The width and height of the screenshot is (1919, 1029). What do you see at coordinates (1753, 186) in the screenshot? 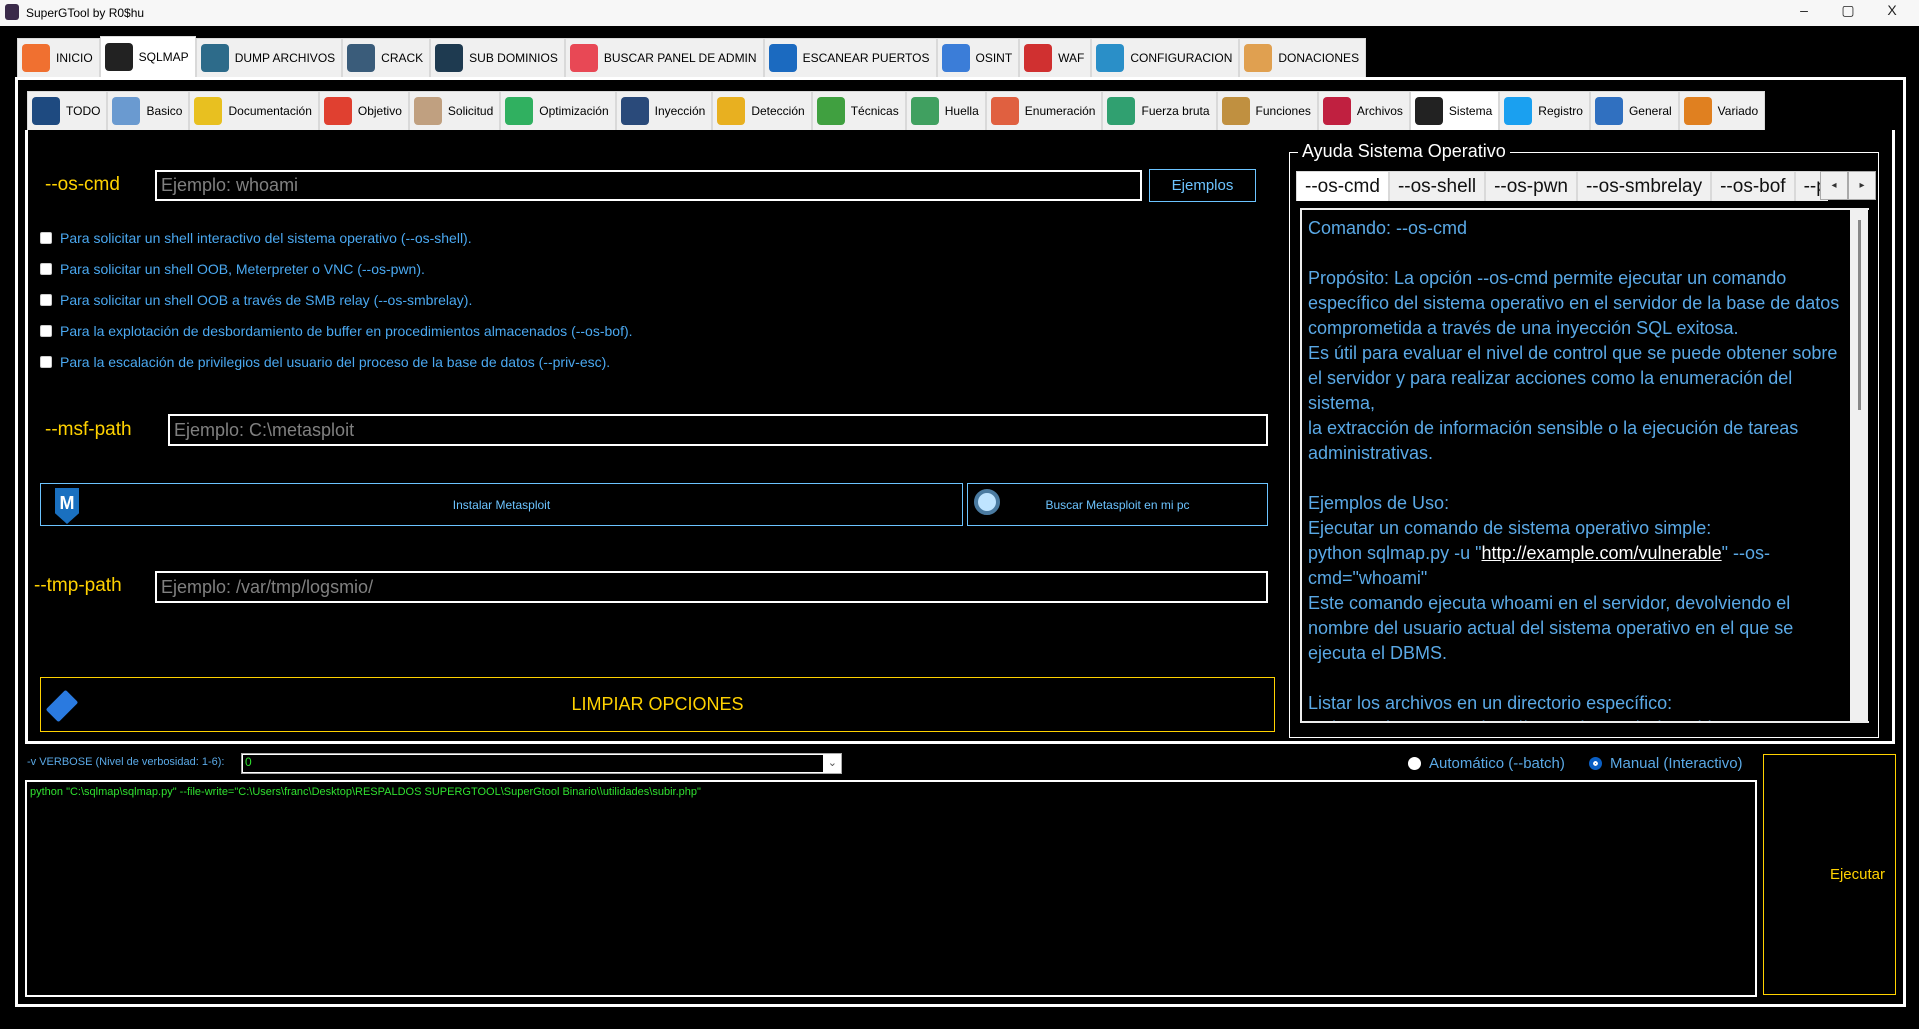
I see `help-tab-os-bof: --os-bof` at bounding box center [1753, 186].